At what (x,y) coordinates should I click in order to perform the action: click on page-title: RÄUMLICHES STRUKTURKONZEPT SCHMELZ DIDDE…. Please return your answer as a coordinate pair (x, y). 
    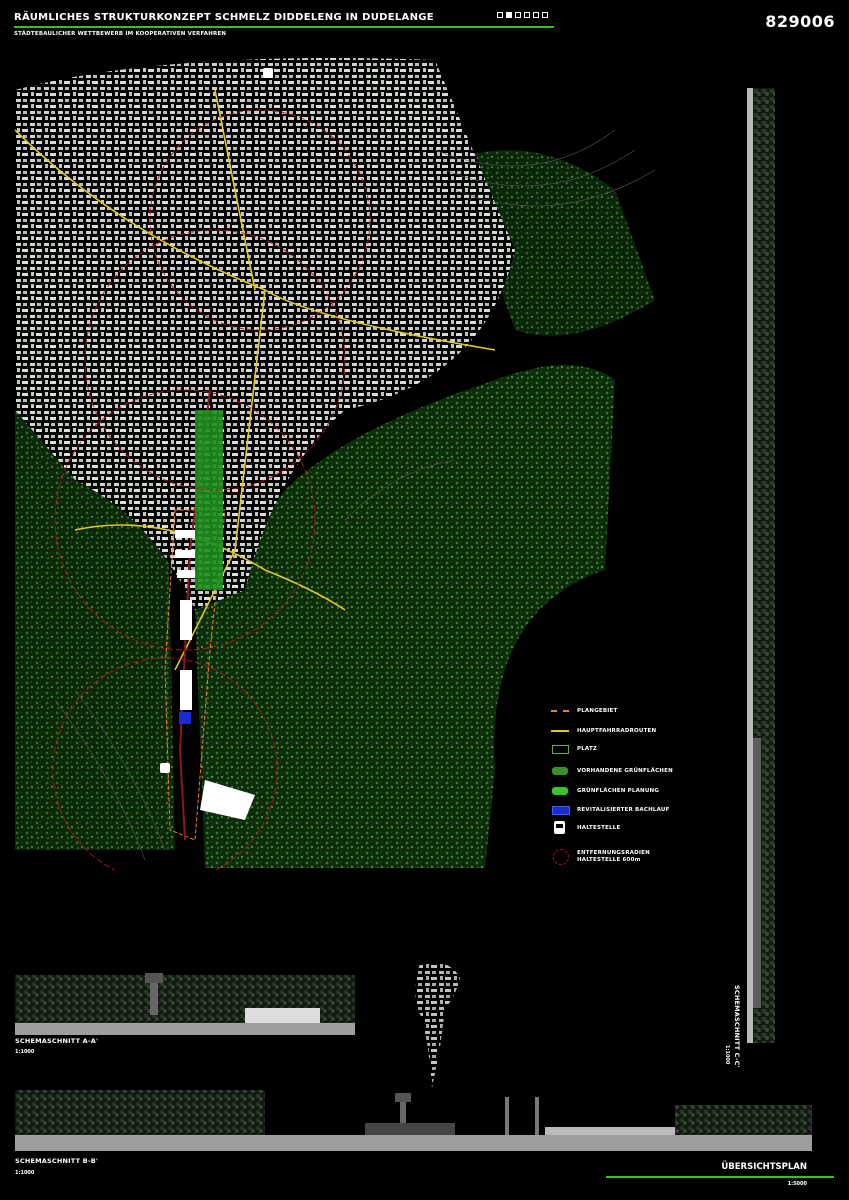
    Looking at the image, I should click on (224, 17).